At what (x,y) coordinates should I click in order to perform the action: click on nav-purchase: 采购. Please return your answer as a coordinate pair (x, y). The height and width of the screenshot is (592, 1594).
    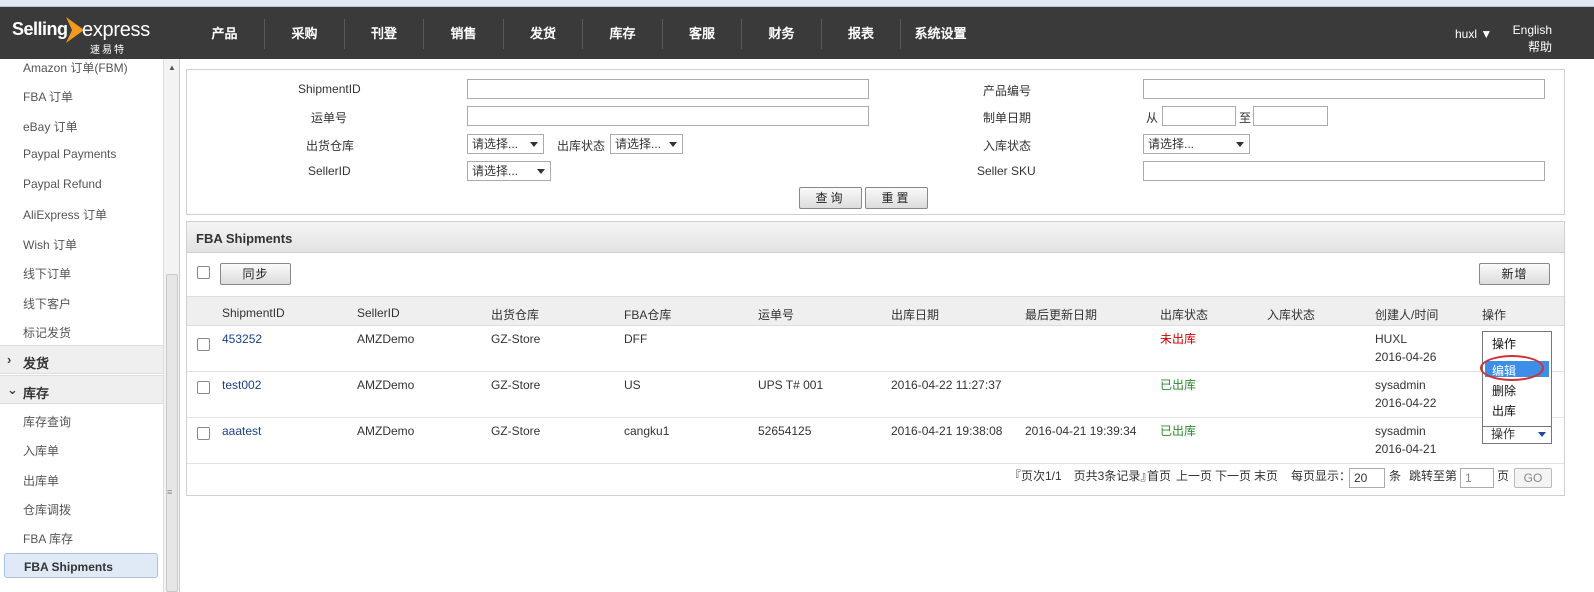
    Looking at the image, I should click on (304, 34).